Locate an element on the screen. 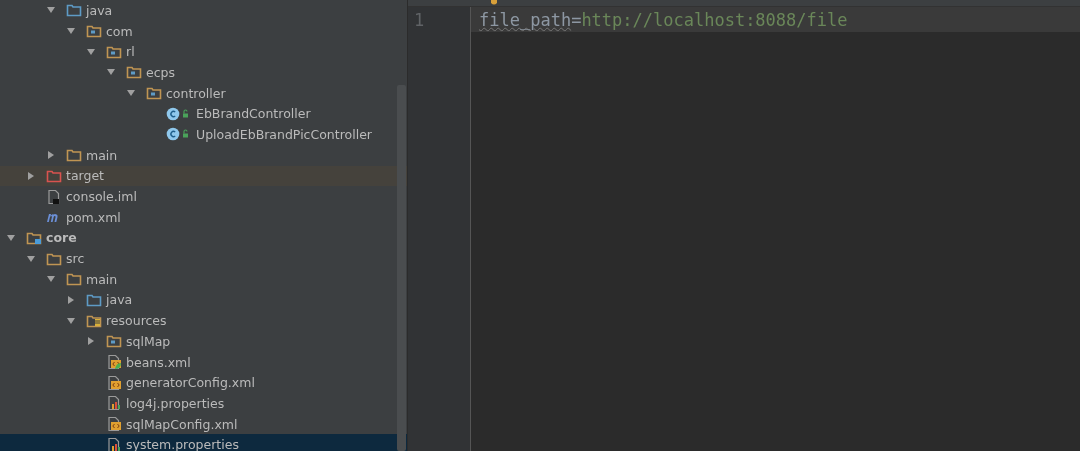  tree-item: console.iml is located at coordinates (203, 196).